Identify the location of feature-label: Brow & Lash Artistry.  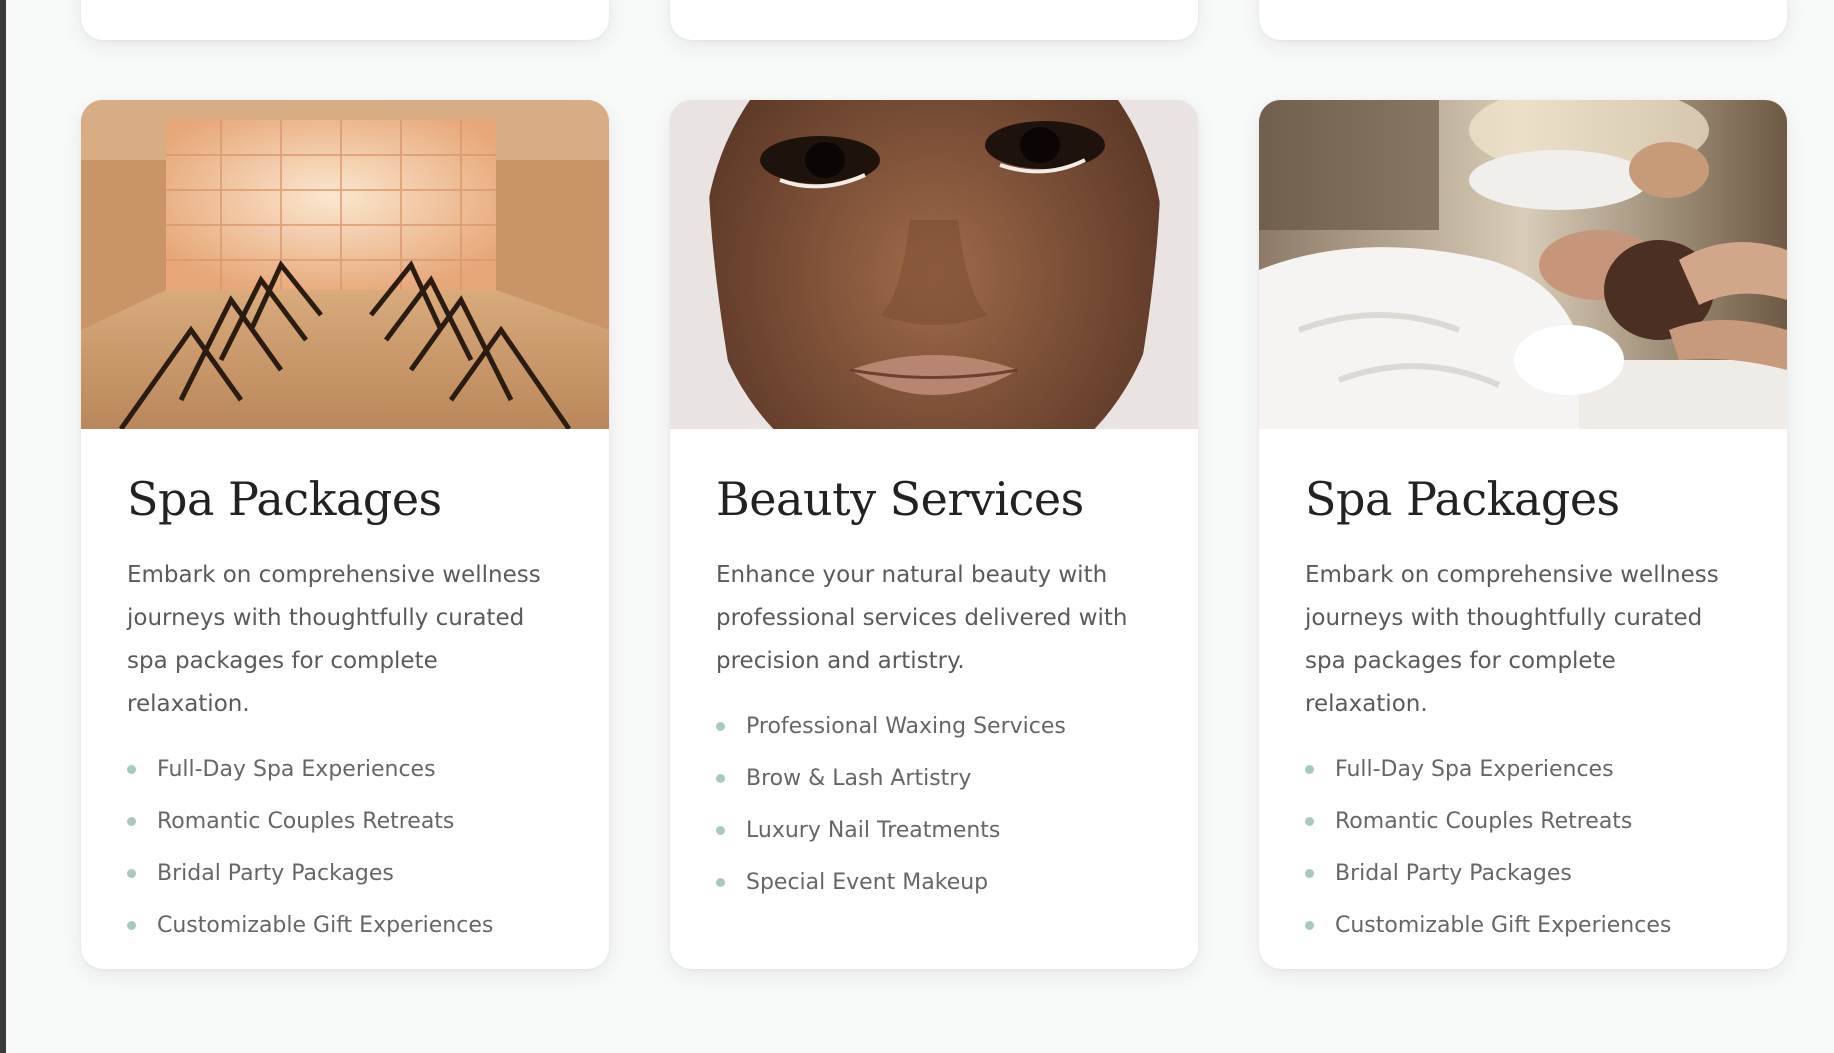
(859, 779).